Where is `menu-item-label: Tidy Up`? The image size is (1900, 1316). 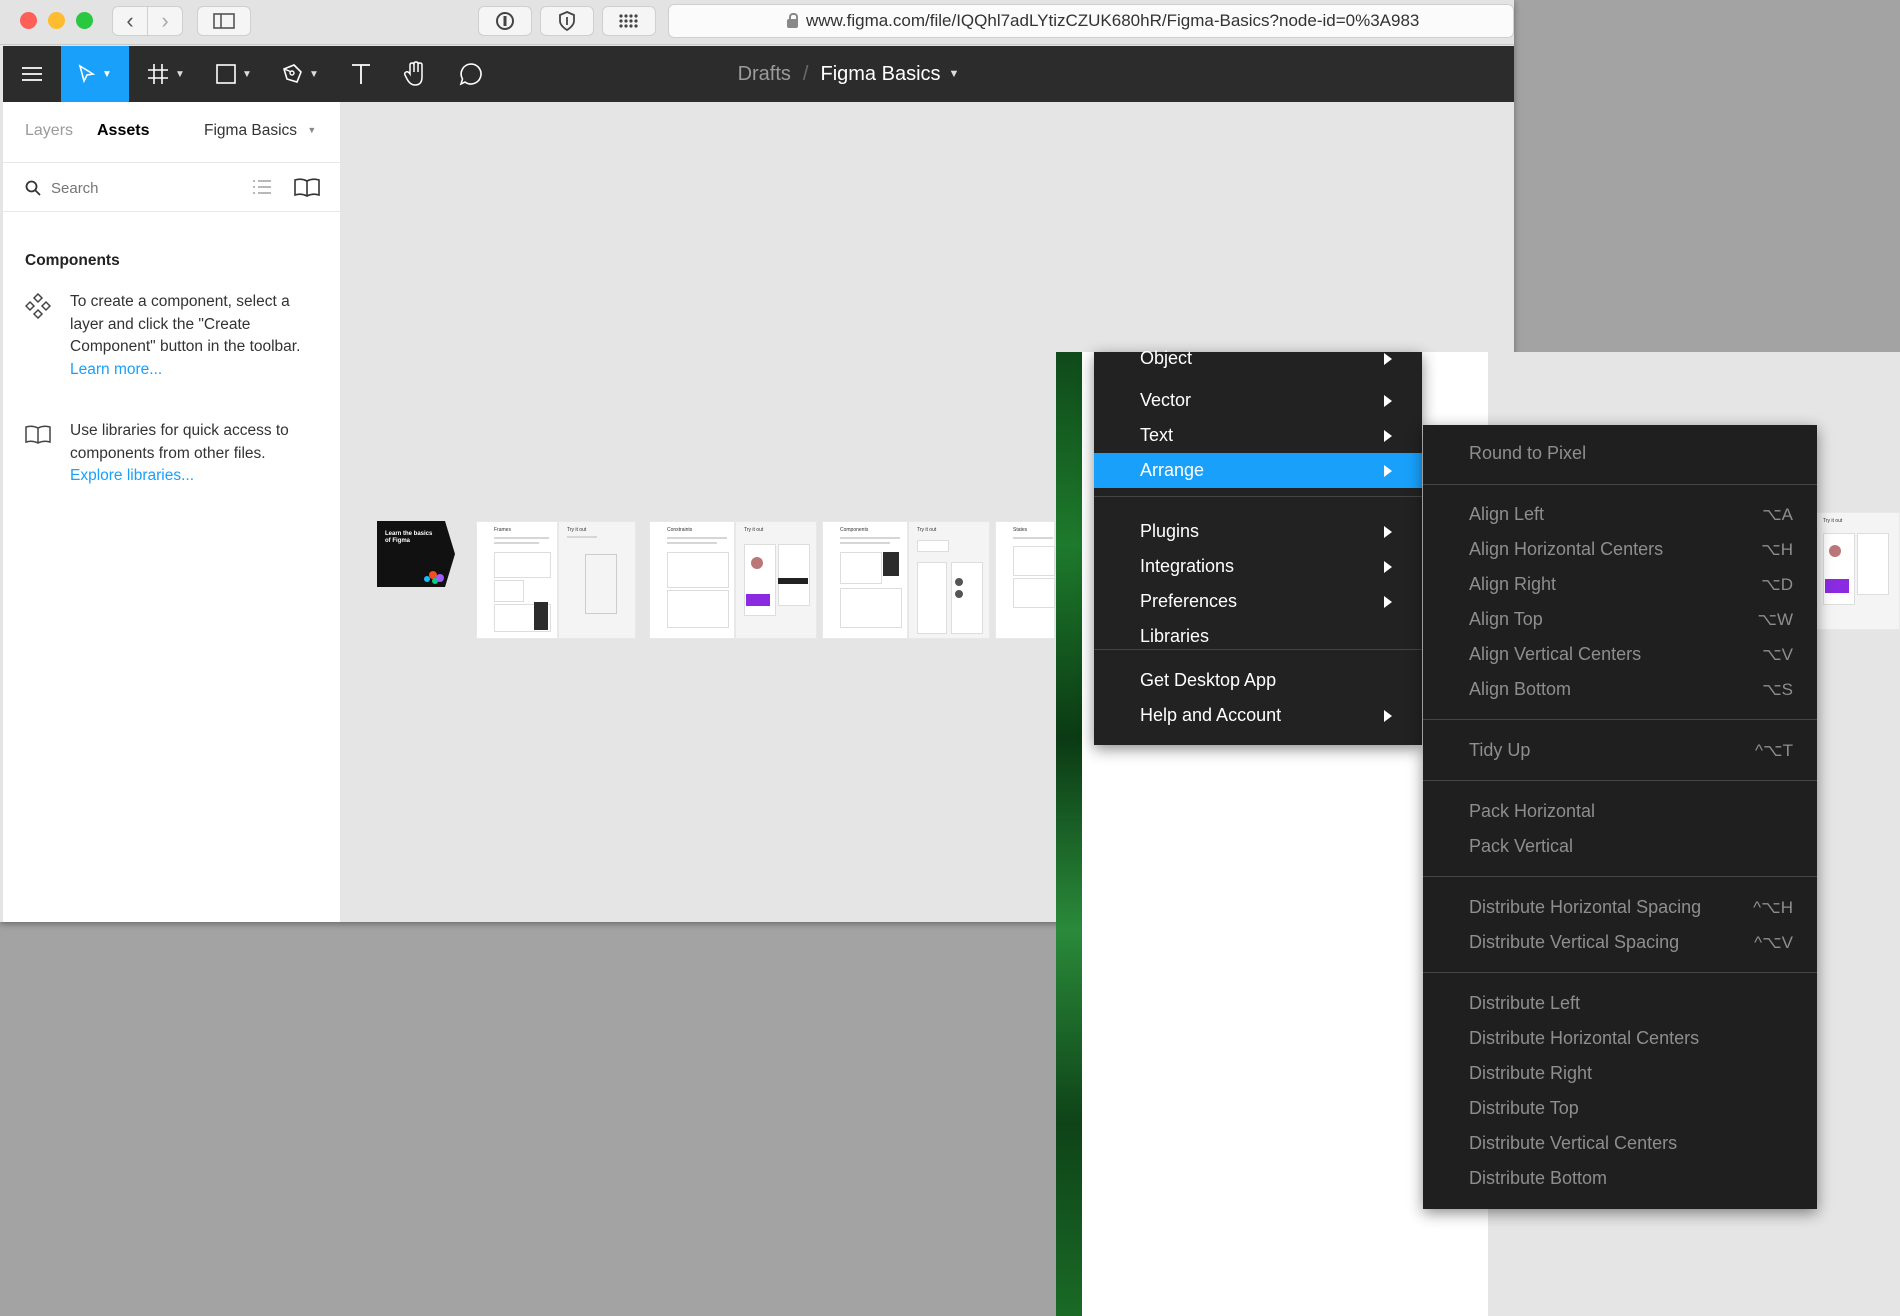
menu-item-label: Tidy Up is located at coordinates (1500, 750).